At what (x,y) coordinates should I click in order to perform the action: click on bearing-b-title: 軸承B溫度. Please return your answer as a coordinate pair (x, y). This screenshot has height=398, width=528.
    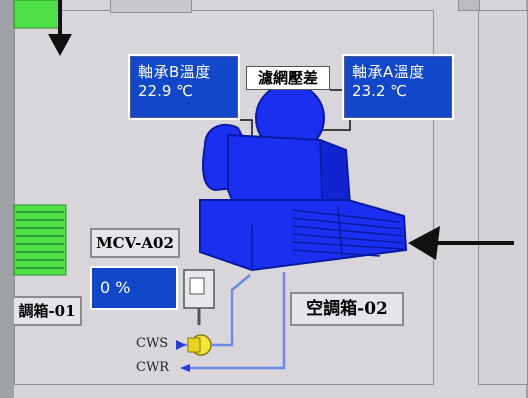
    Looking at the image, I should click on (174, 72).